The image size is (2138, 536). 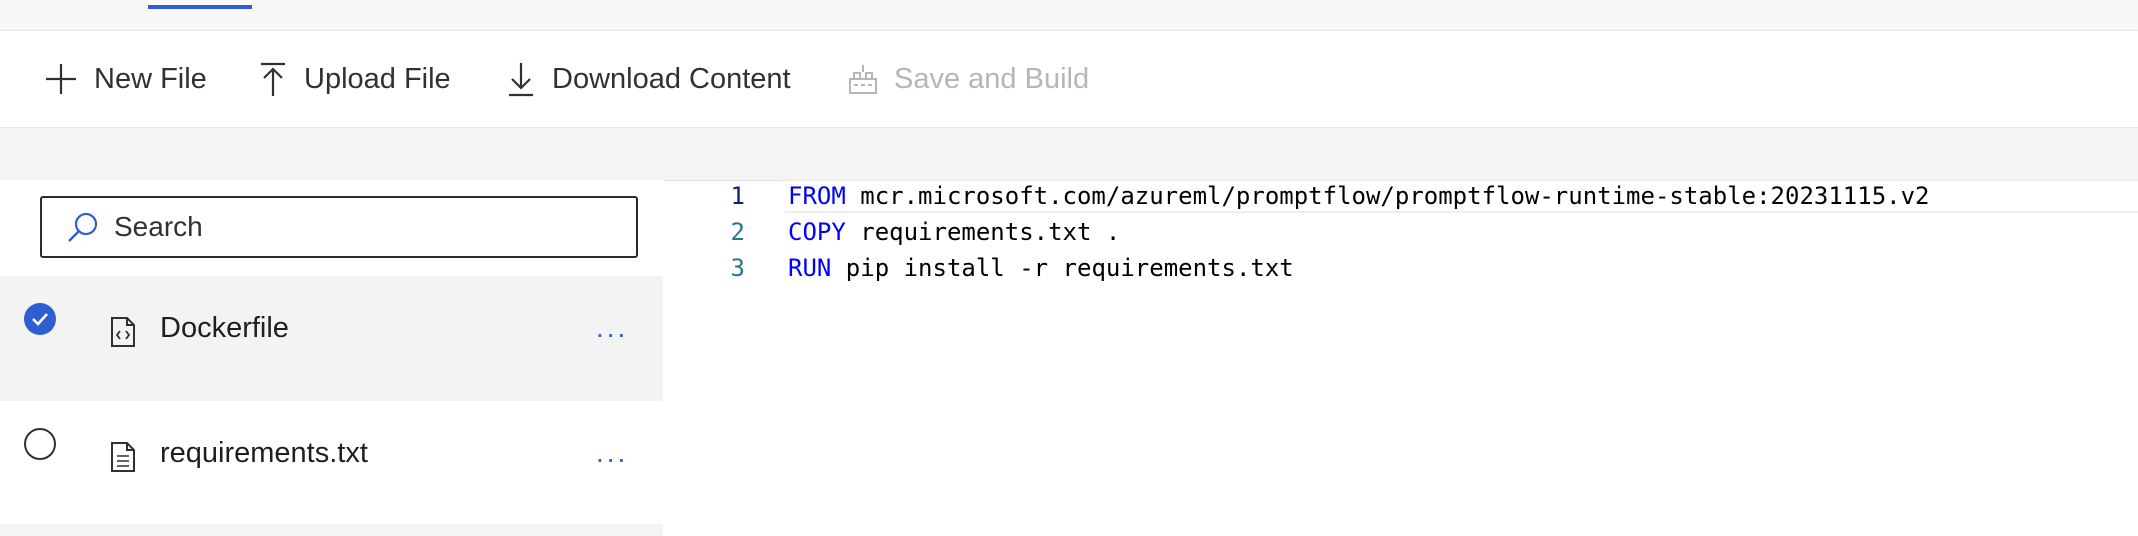 What do you see at coordinates (1062, 268) in the screenshot?
I see `code-text: pip install -r requirements.txt` at bounding box center [1062, 268].